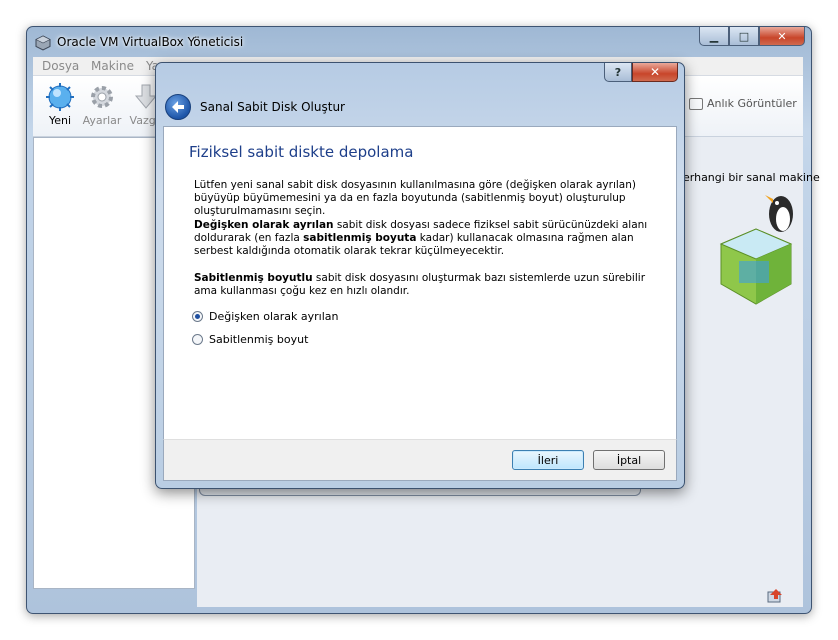 This screenshot has width=838, height=640. What do you see at coordinates (548, 460) in the screenshot?
I see `next-button: İleri` at bounding box center [548, 460].